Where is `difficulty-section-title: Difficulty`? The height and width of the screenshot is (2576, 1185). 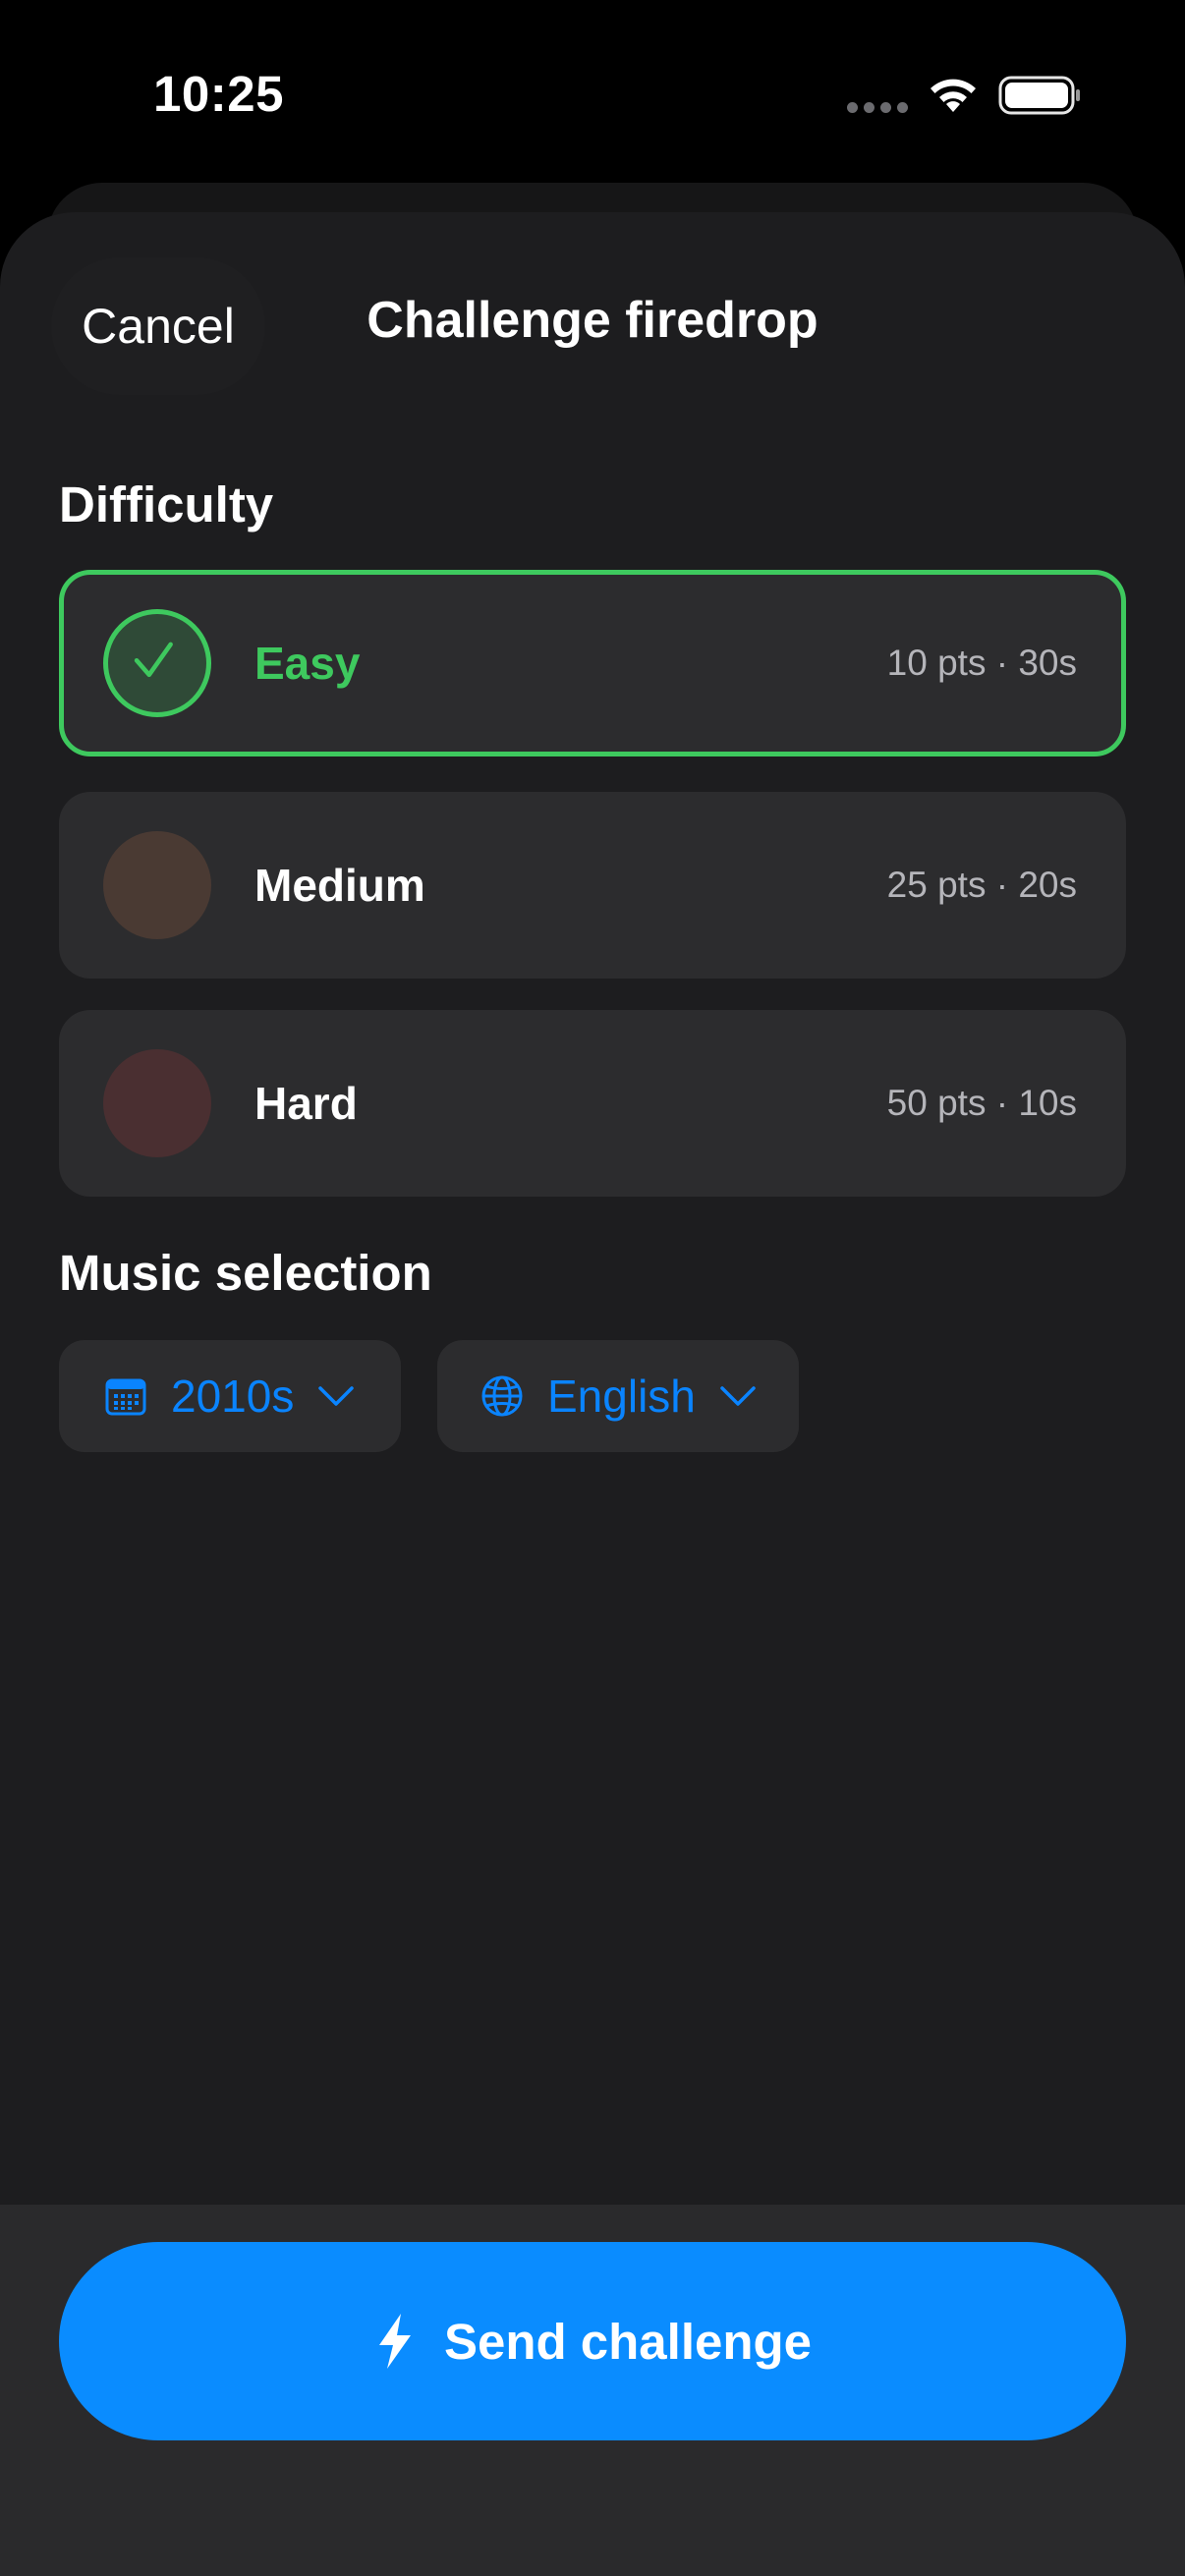 difficulty-section-title: Difficulty is located at coordinates (167, 504).